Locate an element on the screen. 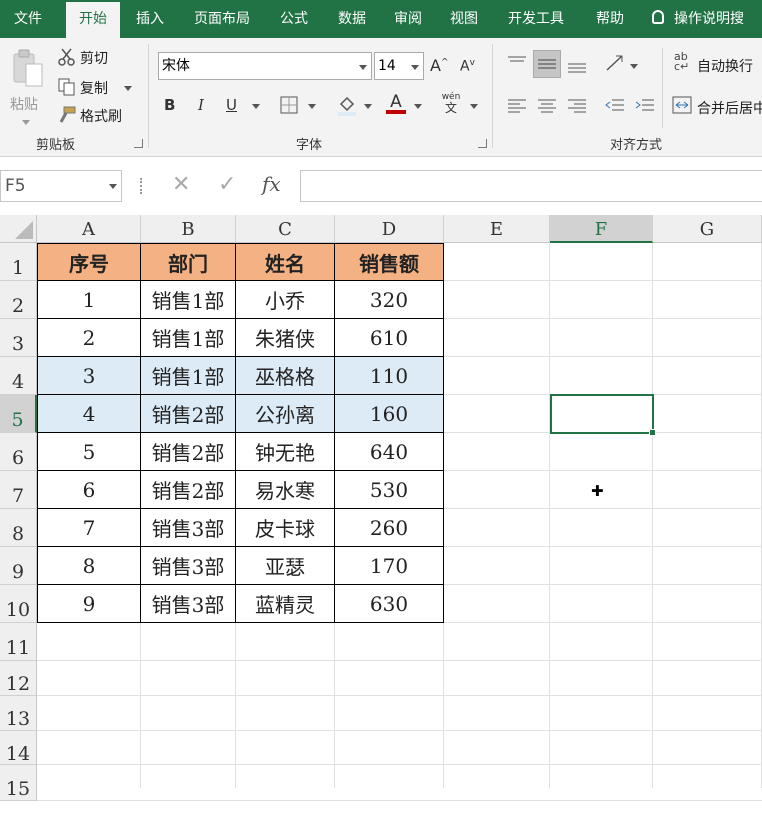  cut-button: 剪切 is located at coordinates (91, 57).